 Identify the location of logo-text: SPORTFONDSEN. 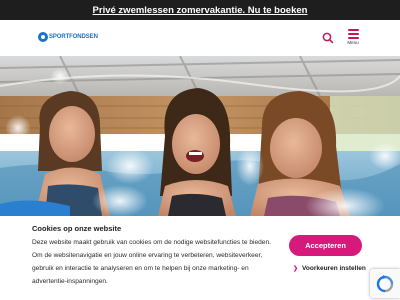
(73, 37).